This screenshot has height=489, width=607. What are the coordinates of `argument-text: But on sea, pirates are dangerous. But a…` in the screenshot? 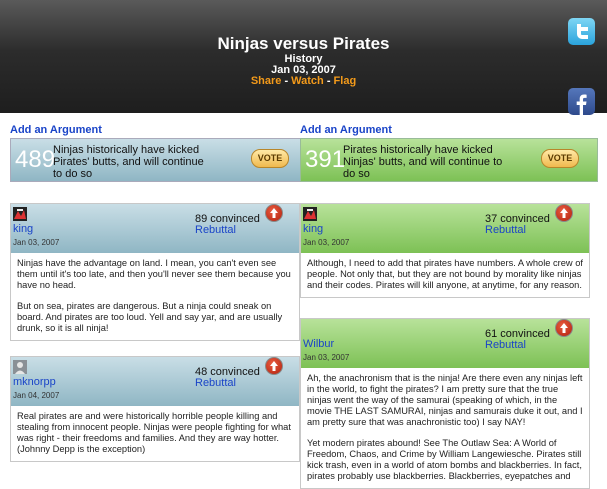 It's located at (150, 317).